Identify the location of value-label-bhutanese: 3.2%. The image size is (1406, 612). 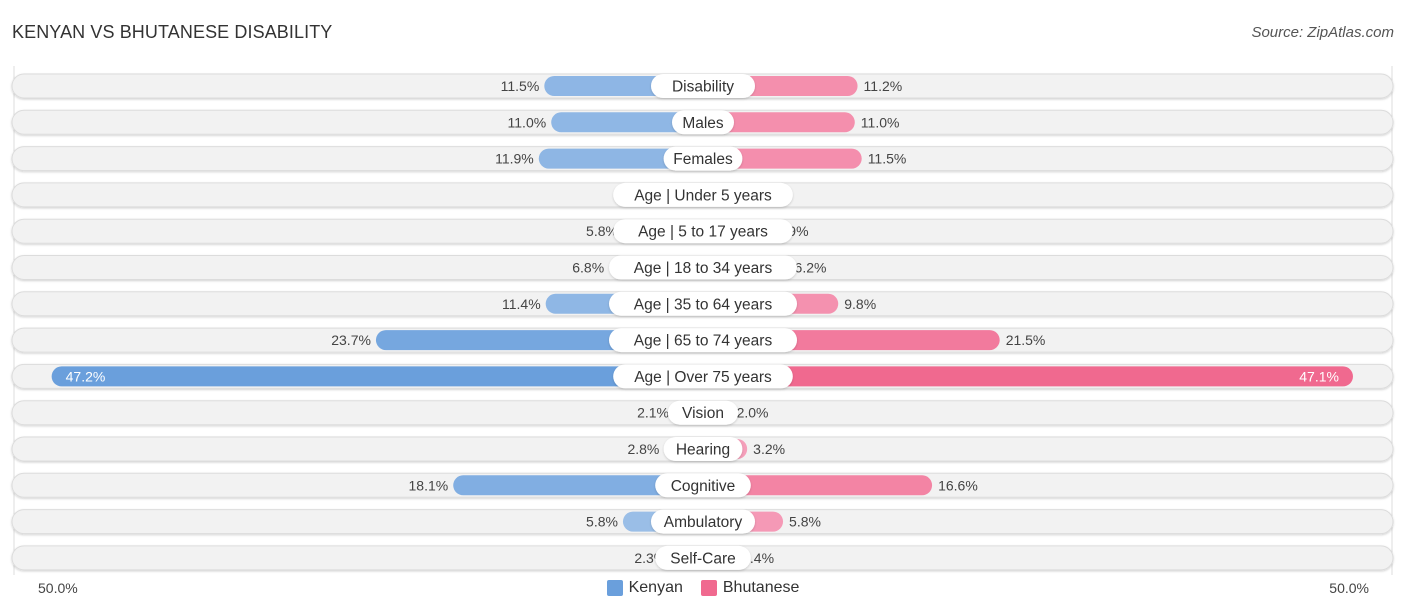
(769, 449).